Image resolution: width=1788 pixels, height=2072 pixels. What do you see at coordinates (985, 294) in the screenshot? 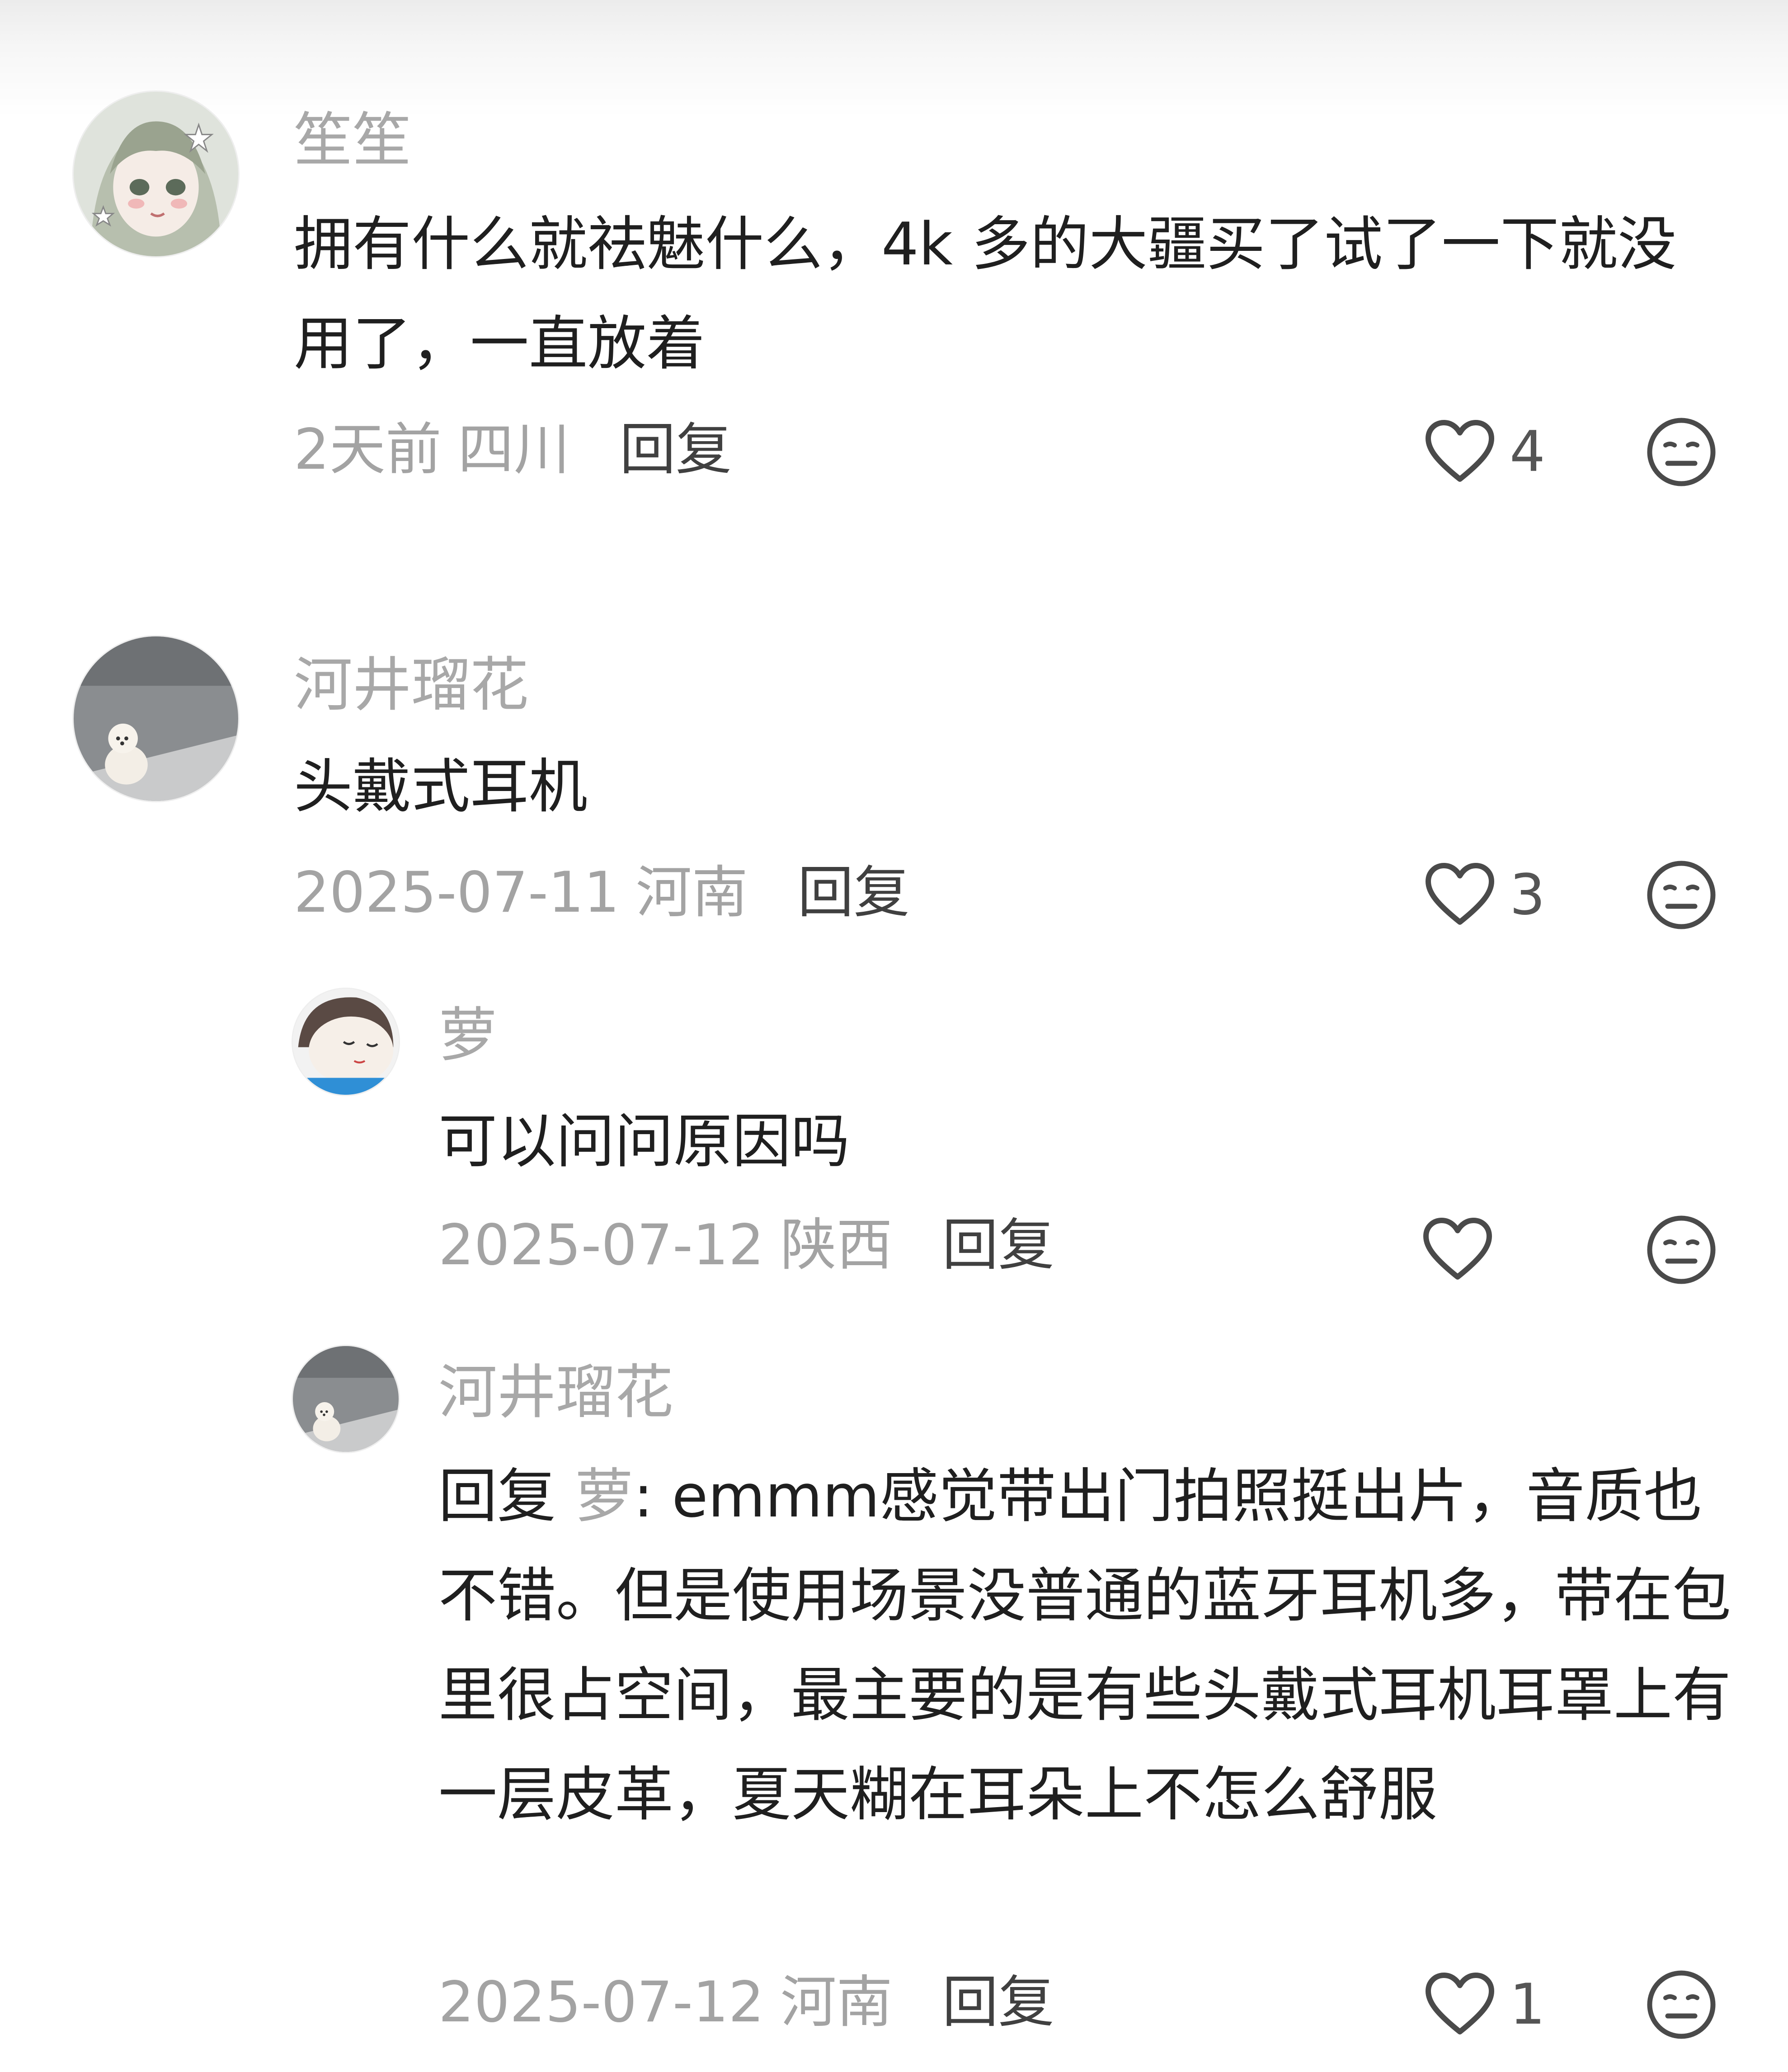
I see `comment-text: 拥有什么就祛魅什么，4k 多的大疆买了试了一下就没用了，一直放着` at bounding box center [985, 294].